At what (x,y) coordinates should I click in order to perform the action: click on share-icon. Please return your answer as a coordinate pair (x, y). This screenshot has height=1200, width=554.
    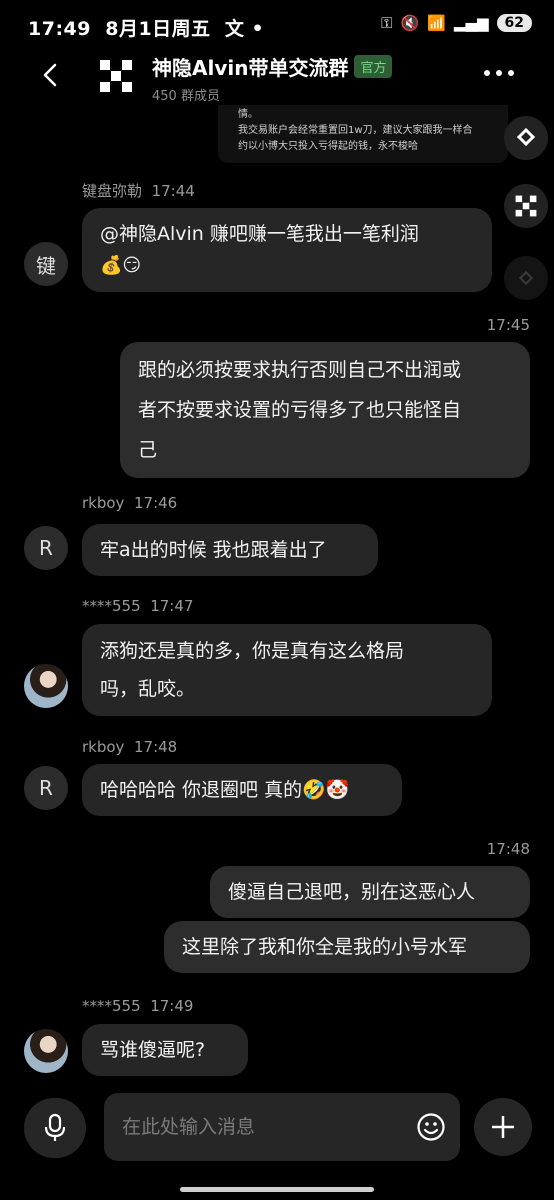
    Looking at the image, I should click on (526, 137).